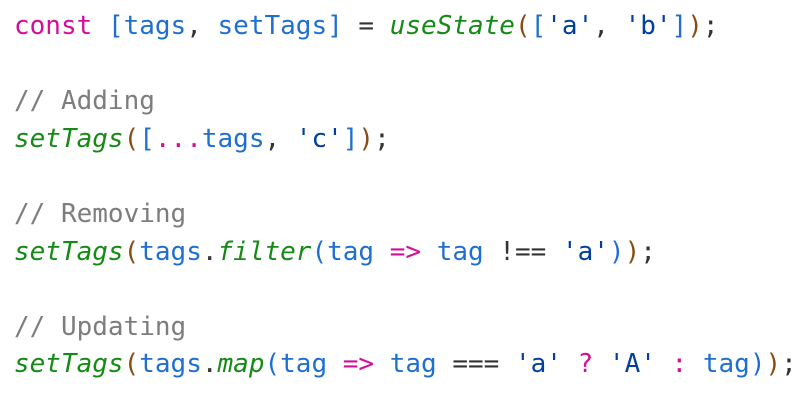 This screenshot has width=812, height=405. Describe the element at coordinates (100, 213) in the screenshot. I see `code-token: // Removing` at that location.